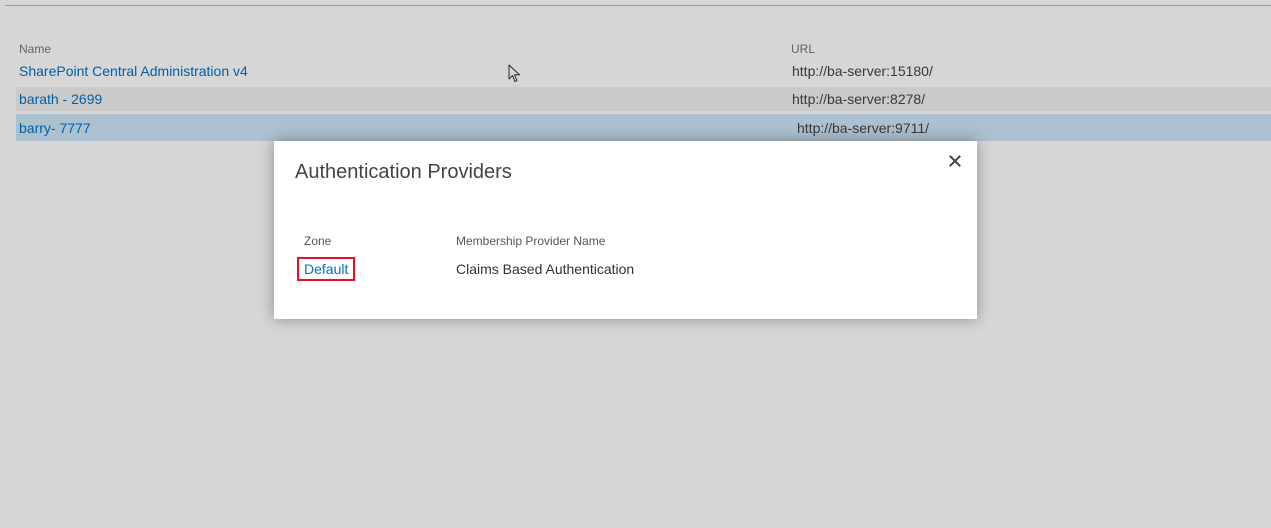  What do you see at coordinates (326, 269) in the screenshot?
I see `zone-default-link: Default` at bounding box center [326, 269].